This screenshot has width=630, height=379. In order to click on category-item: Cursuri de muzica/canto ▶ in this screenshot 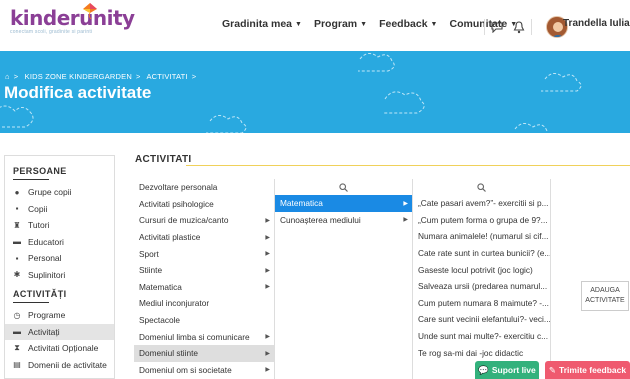, I will do `click(204, 220)`.